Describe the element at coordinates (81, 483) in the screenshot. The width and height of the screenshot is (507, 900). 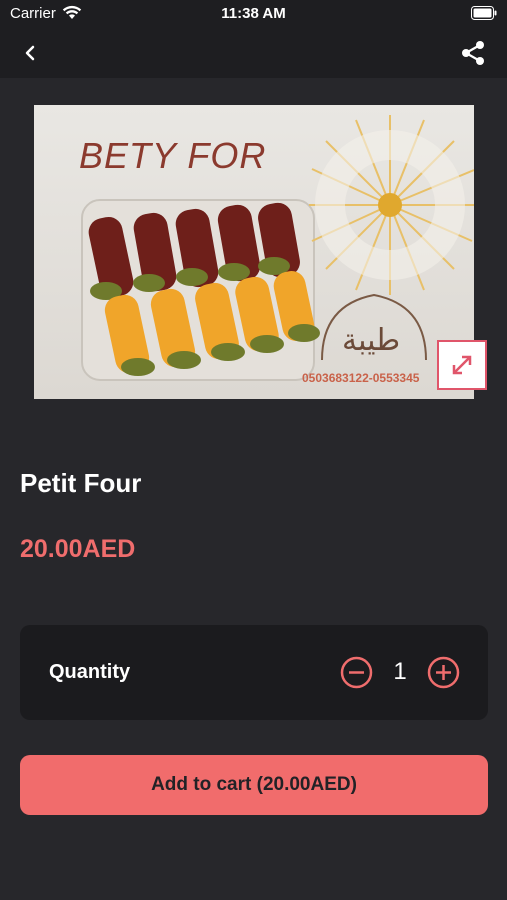
I see `product-title: Petit Four` at that location.